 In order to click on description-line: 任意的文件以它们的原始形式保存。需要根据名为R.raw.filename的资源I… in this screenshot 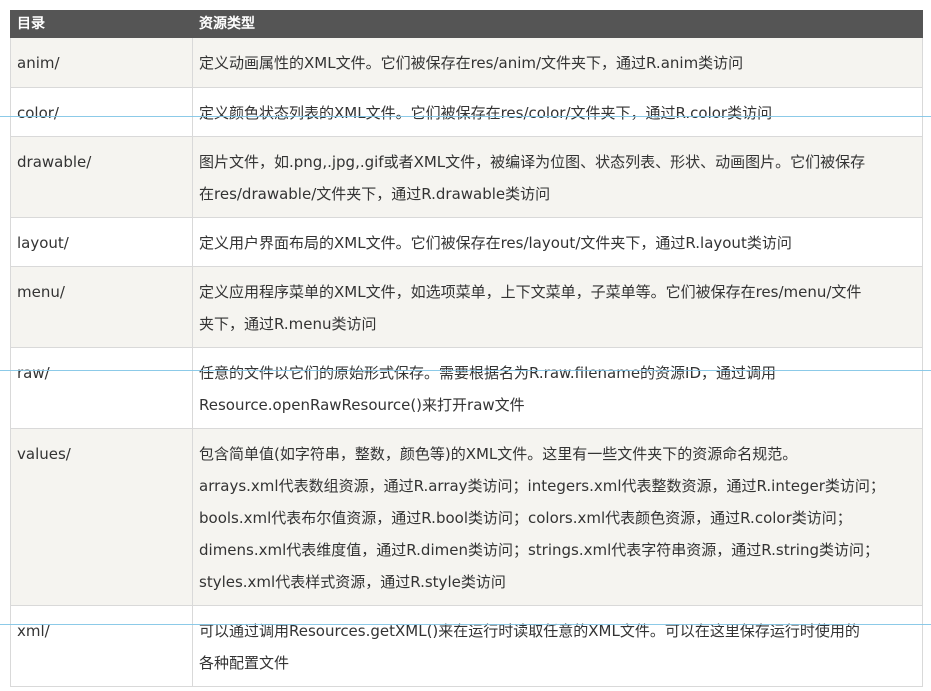, I will do `click(488, 373)`.